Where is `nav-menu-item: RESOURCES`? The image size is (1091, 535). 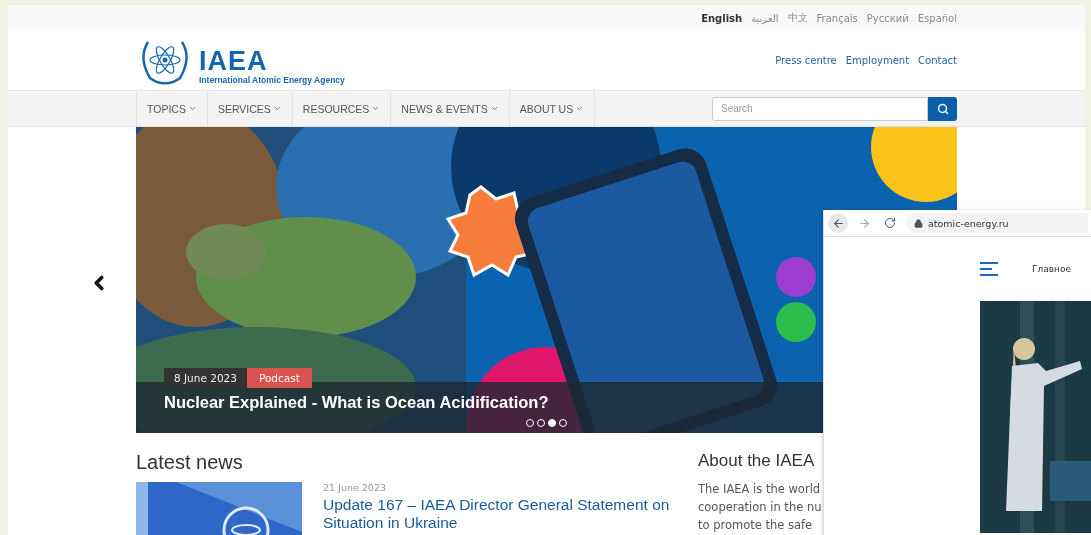 nav-menu-item: RESOURCES is located at coordinates (341, 108).